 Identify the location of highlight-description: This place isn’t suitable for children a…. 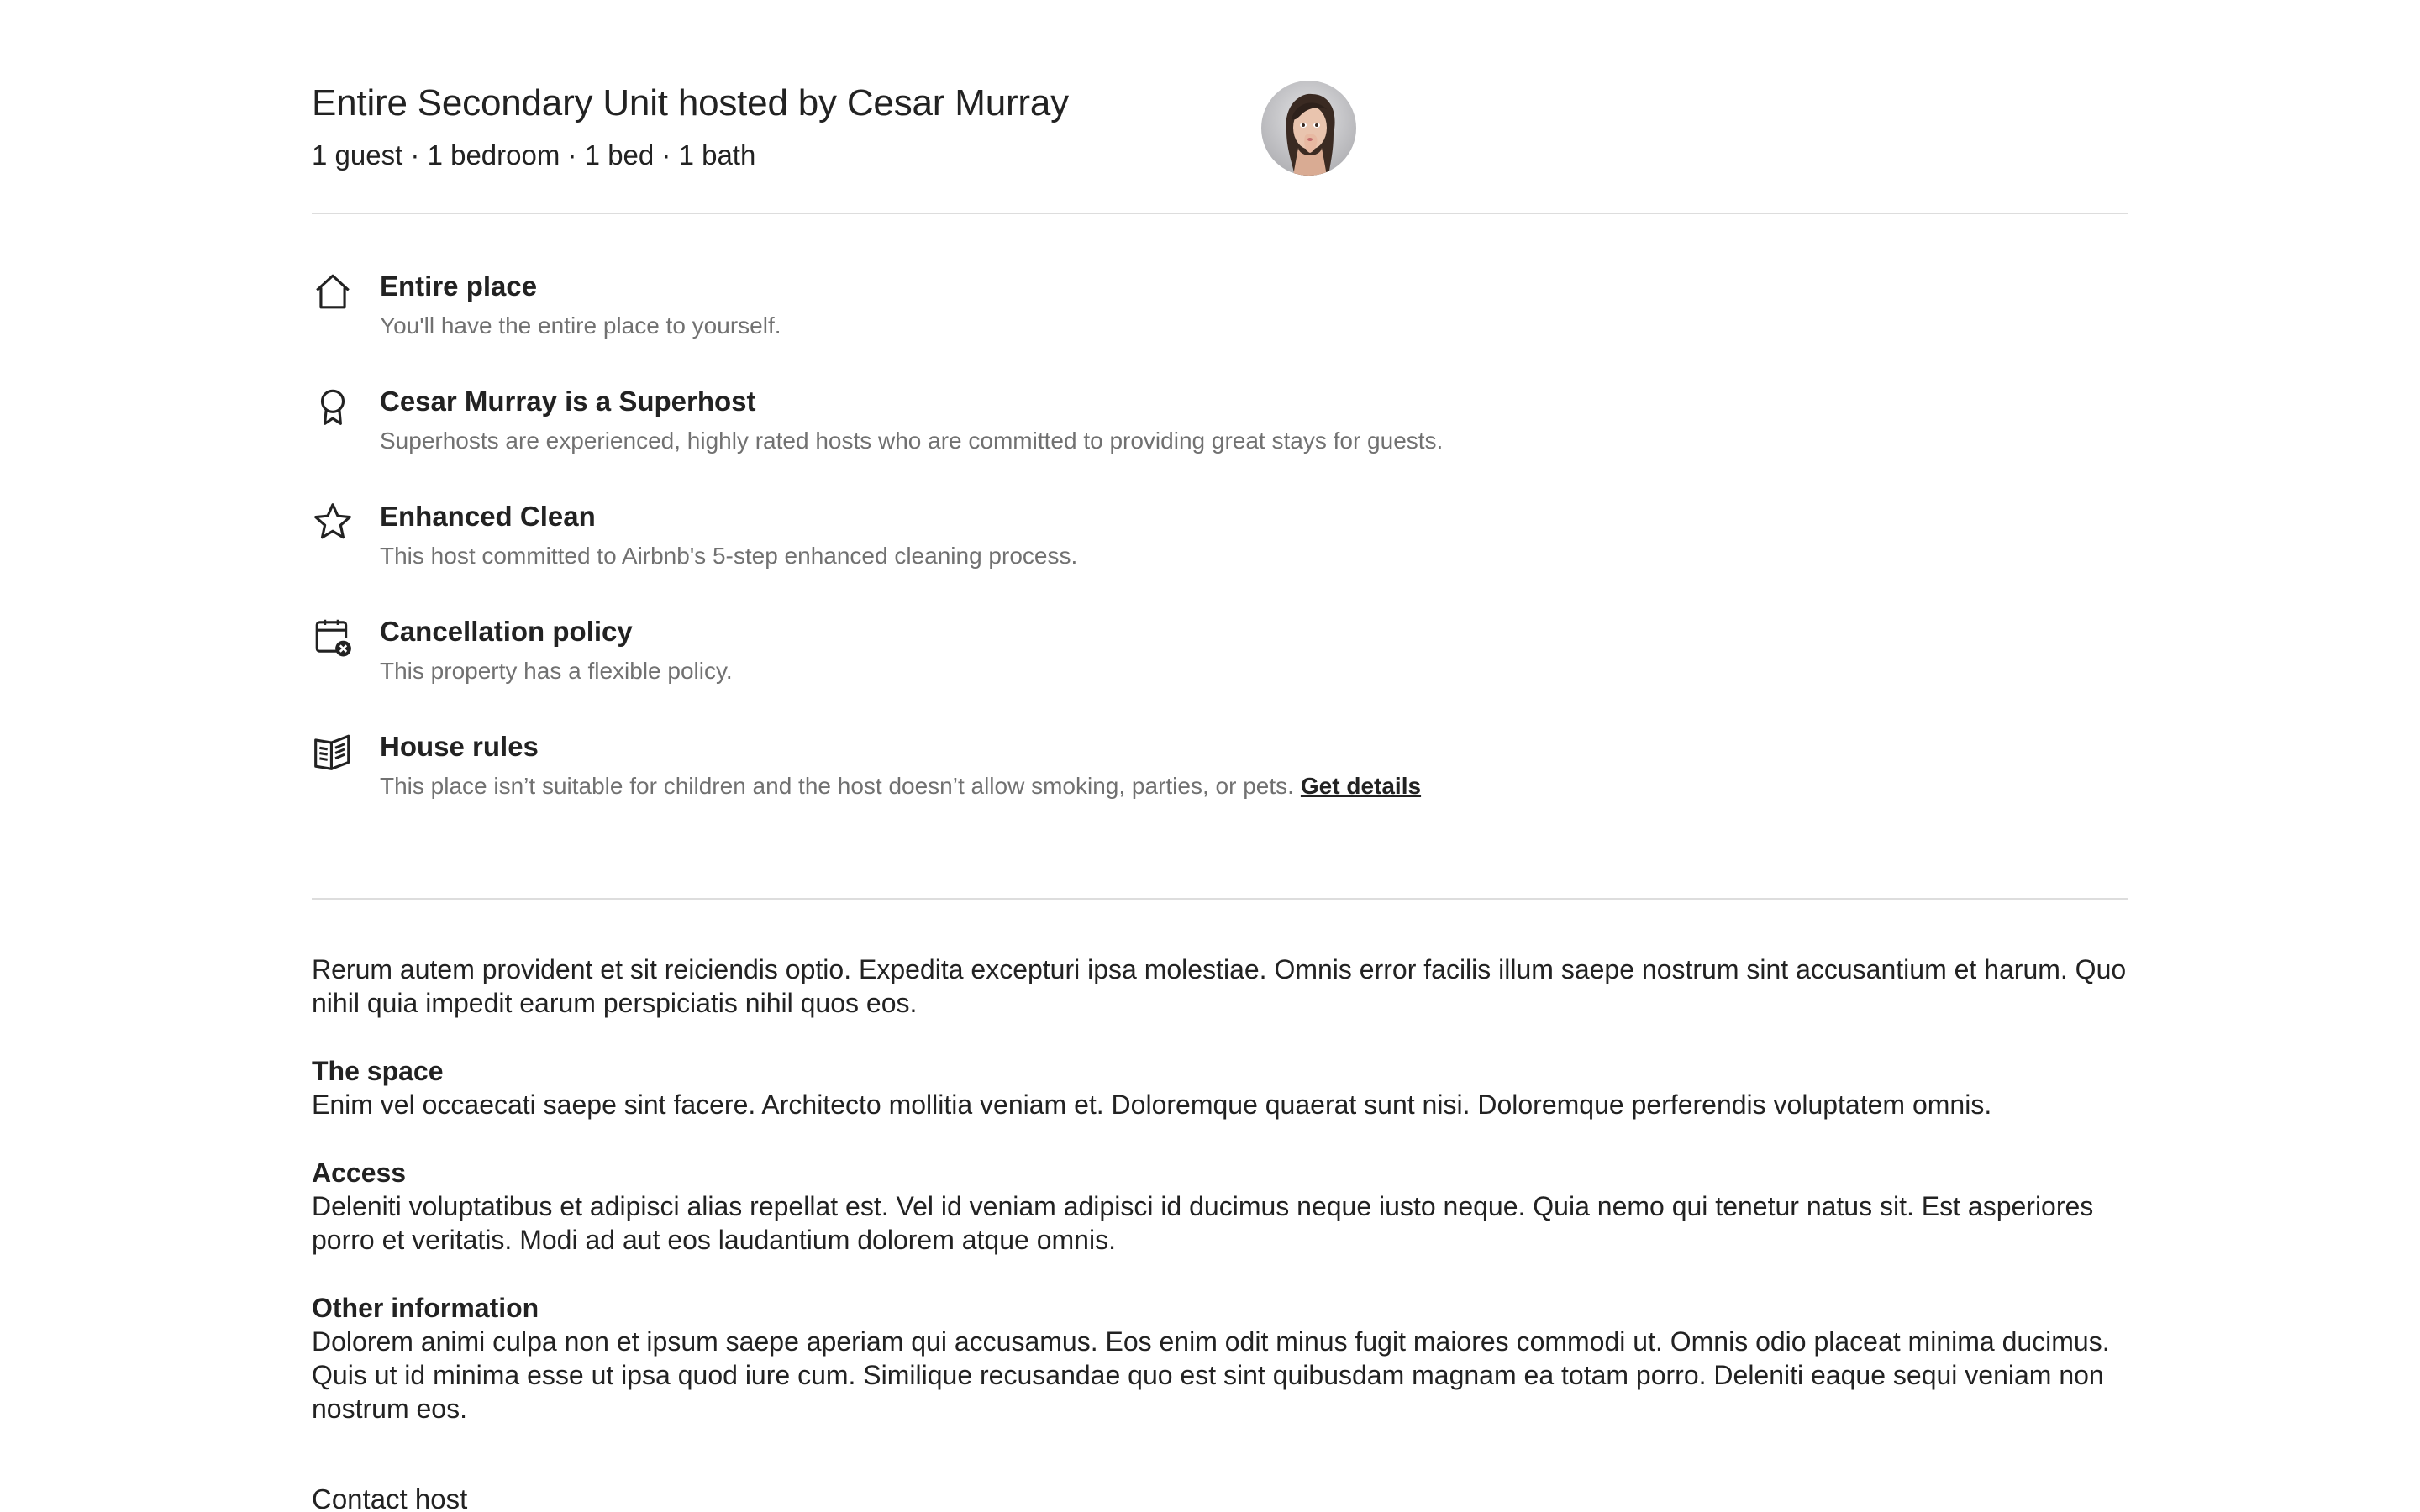
(901, 786).